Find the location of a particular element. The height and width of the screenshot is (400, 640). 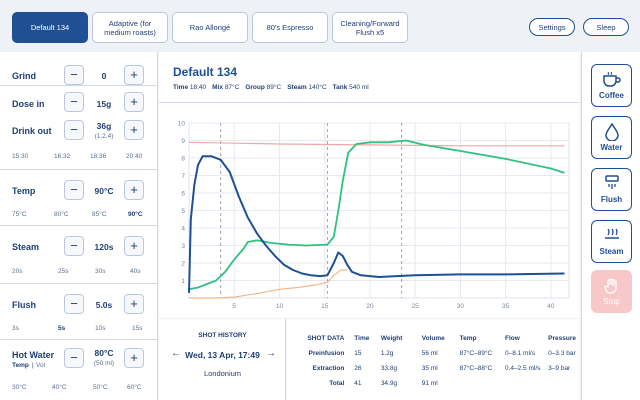

steam-preset: 30s is located at coordinates (100, 271).